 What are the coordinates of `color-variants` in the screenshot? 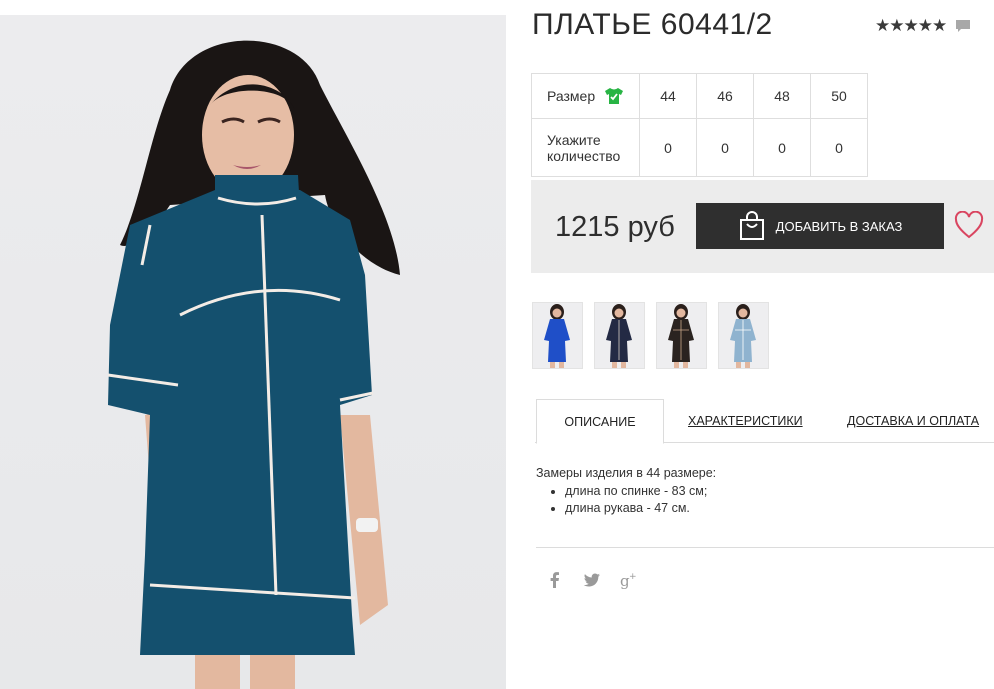 It's located at (656, 335).